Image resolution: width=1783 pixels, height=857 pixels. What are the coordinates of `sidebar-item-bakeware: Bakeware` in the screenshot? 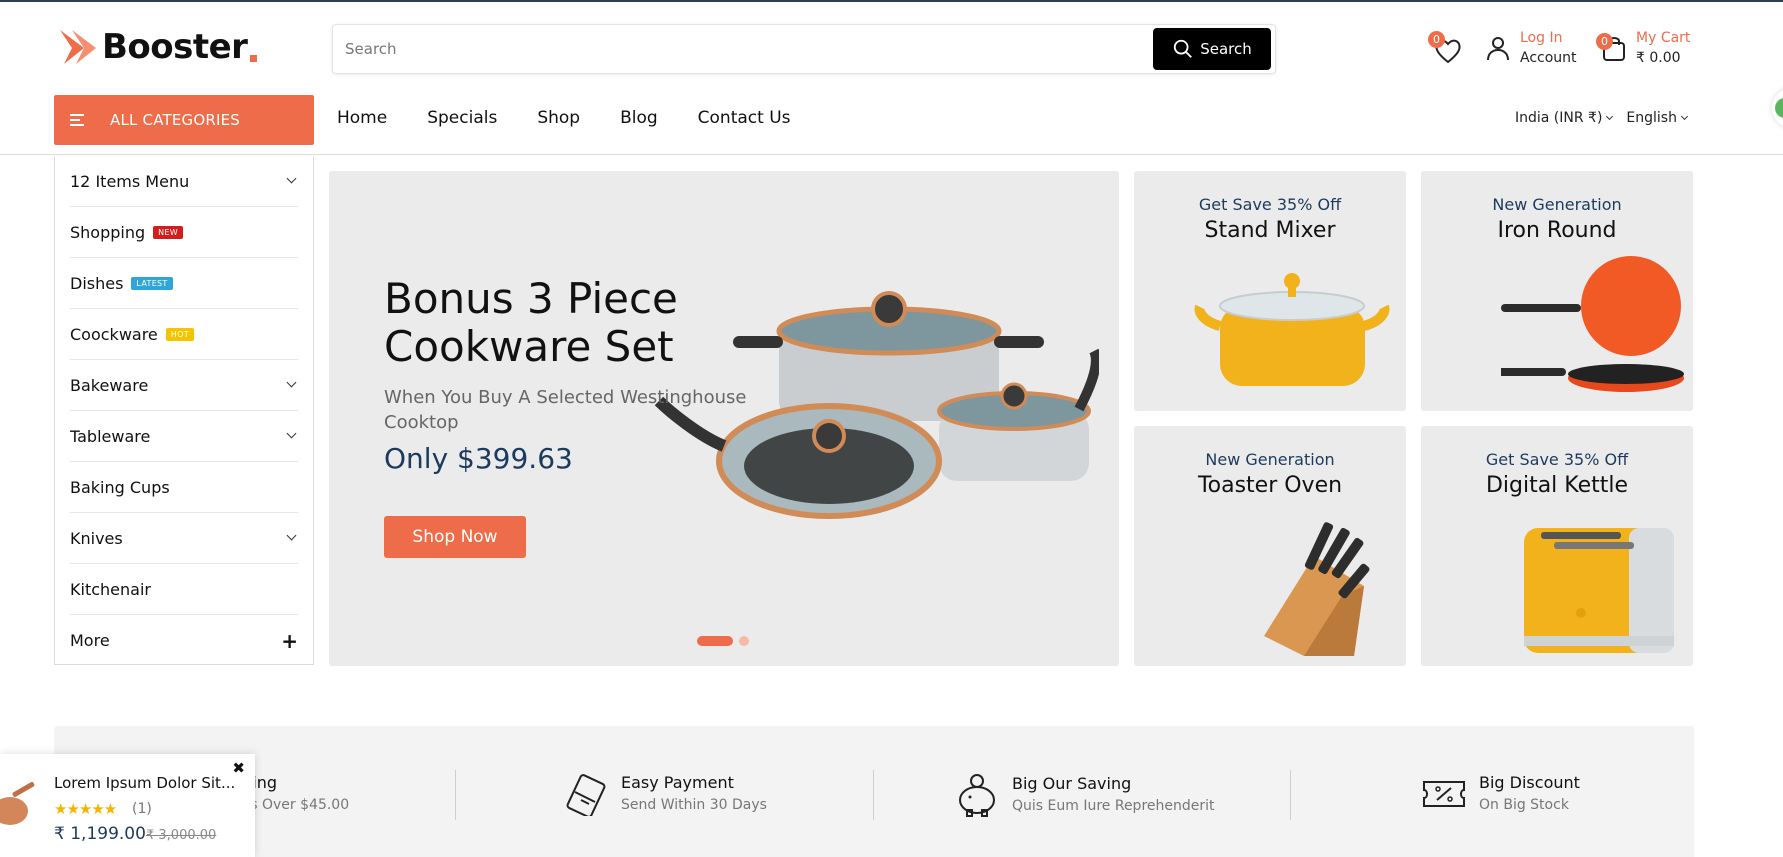 It's located at (184, 385).